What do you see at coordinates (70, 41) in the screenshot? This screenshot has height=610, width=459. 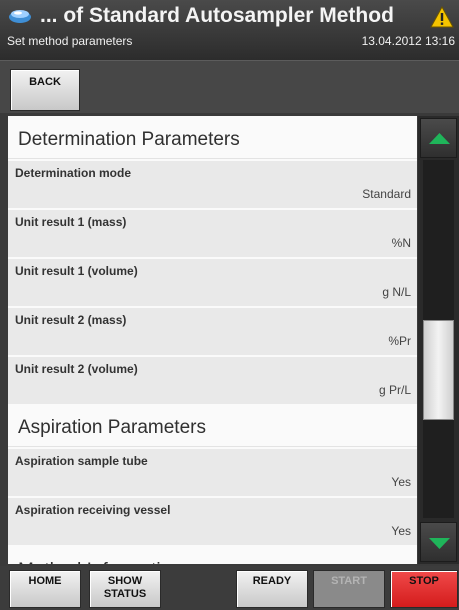 I see `page-subtitle: Set method parameters` at bounding box center [70, 41].